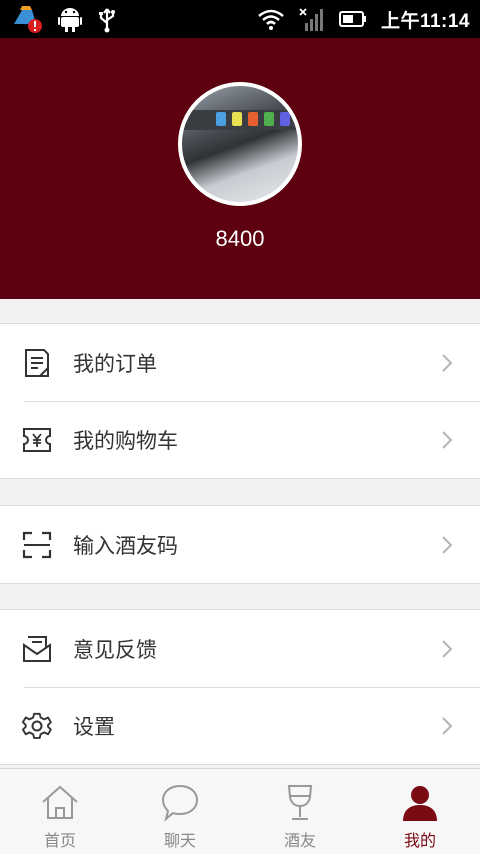 Image resolution: width=480 pixels, height=854 pixels. What do you see at coordinates (59, 840) in the screenshot?
I see `tab-label: 首页` at bounding box center [59, 840].